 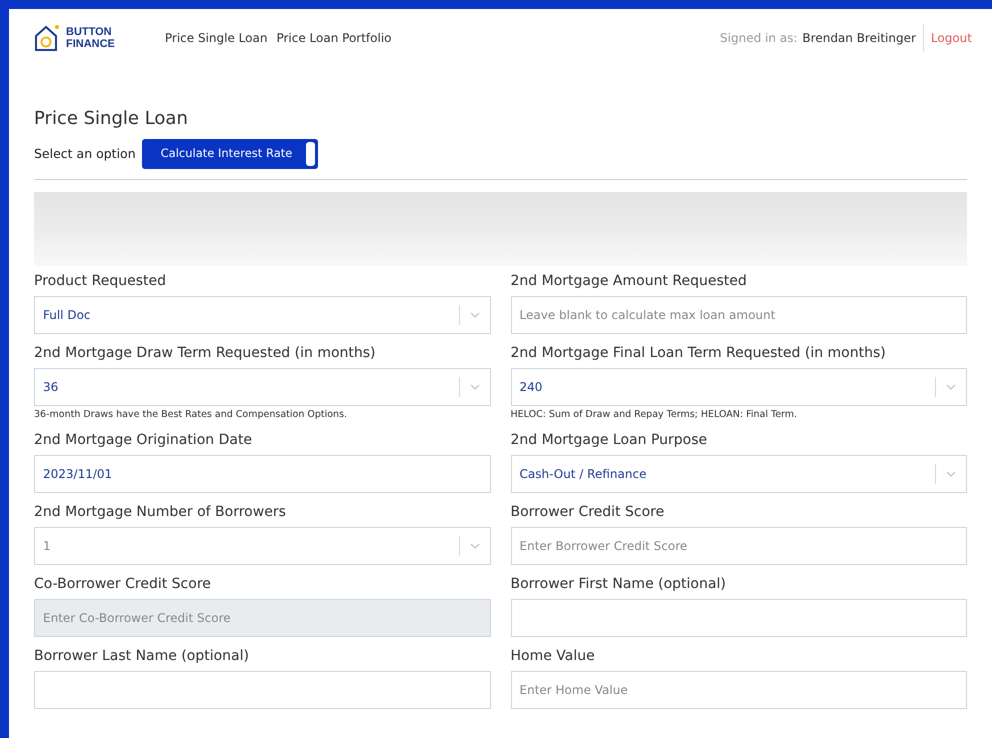 I want to click on brand-name: FINANCE, so click(x=90, y=44).